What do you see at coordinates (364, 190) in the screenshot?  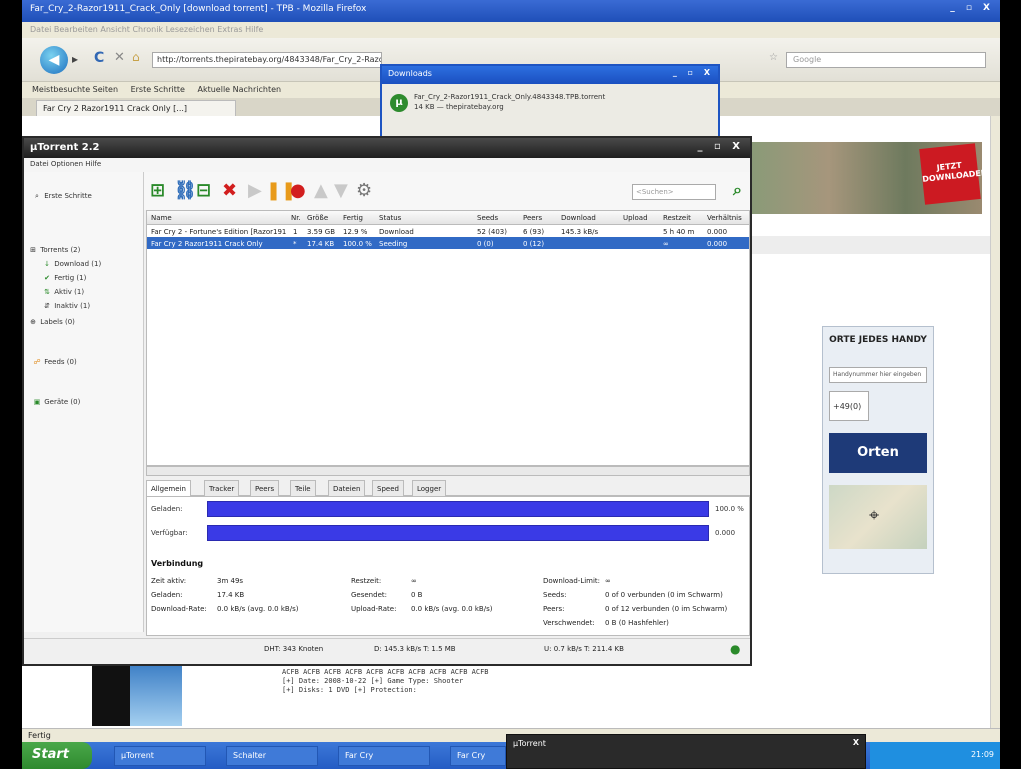 I see `settings-icon: ⚙` at bounding box center [364, 190].